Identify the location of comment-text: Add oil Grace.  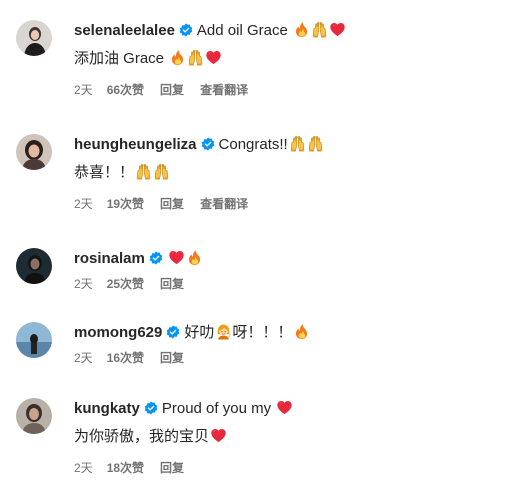
(242, 30).